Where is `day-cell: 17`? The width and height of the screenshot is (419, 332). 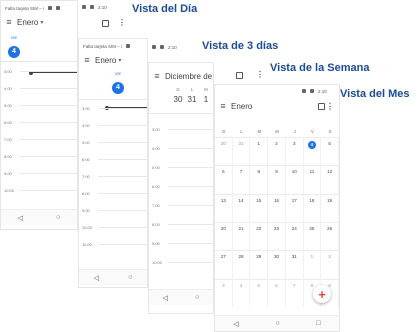 day-cell: 17 is located at coordinates (294, 207).